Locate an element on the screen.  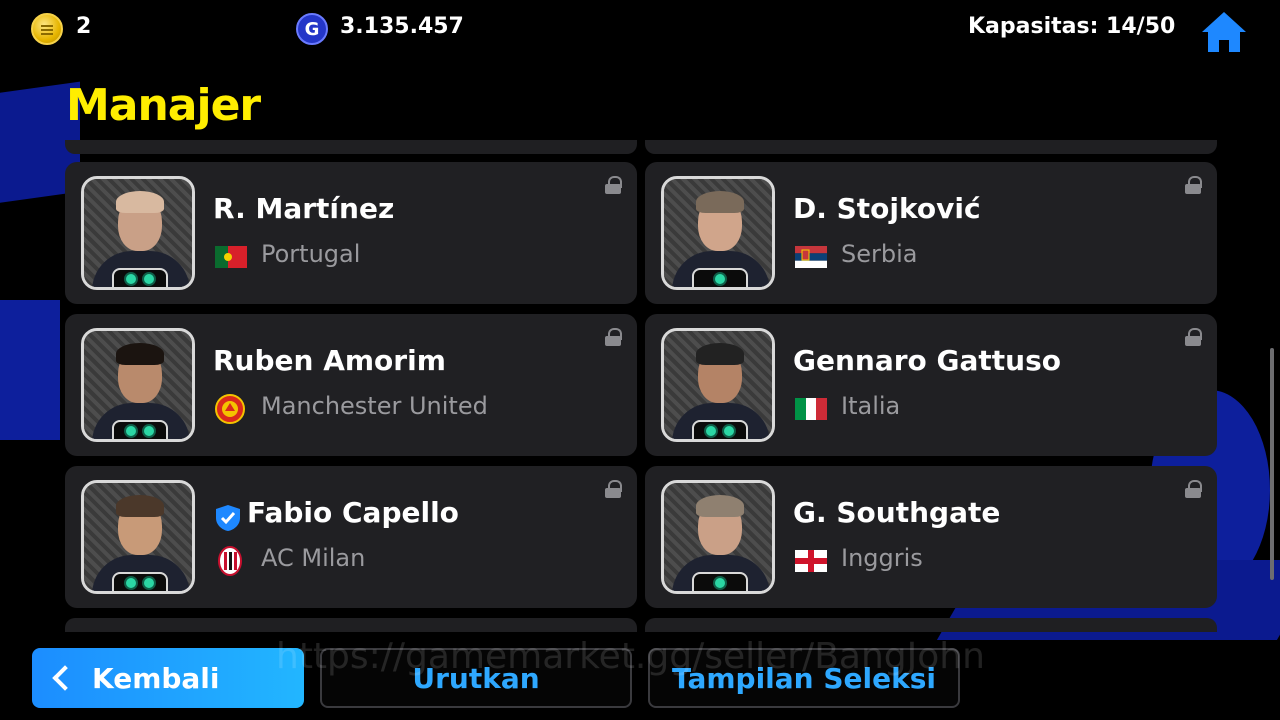
manager-affiliation: Inggris is located at coordinates (882, 558).